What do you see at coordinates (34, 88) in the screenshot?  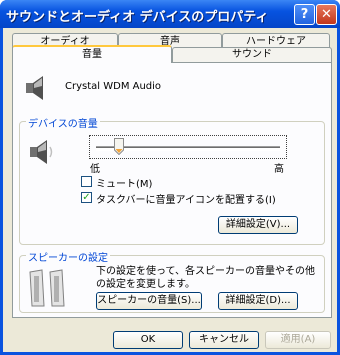 I see `speaker-icon` at bounding box center [34, 88].